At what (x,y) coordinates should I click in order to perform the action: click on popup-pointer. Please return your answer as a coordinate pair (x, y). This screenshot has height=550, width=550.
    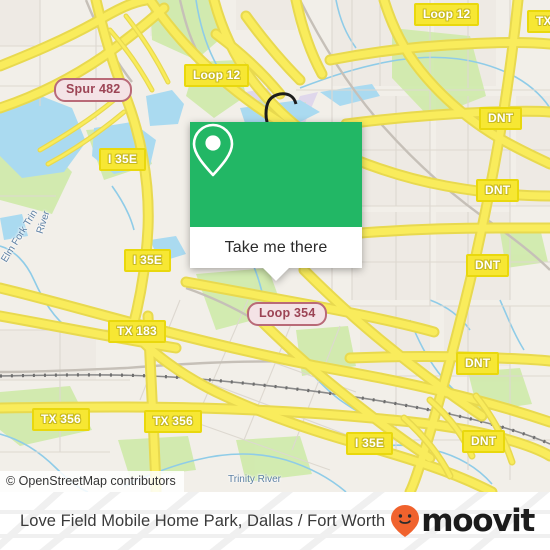
    Looking at the image, I should click on (276, 274).